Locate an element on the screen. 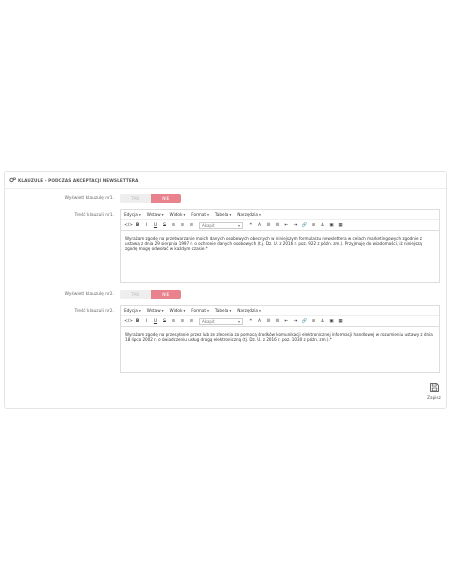  clause2-toggle: TAK NIE is located at coordinates (150, 294).